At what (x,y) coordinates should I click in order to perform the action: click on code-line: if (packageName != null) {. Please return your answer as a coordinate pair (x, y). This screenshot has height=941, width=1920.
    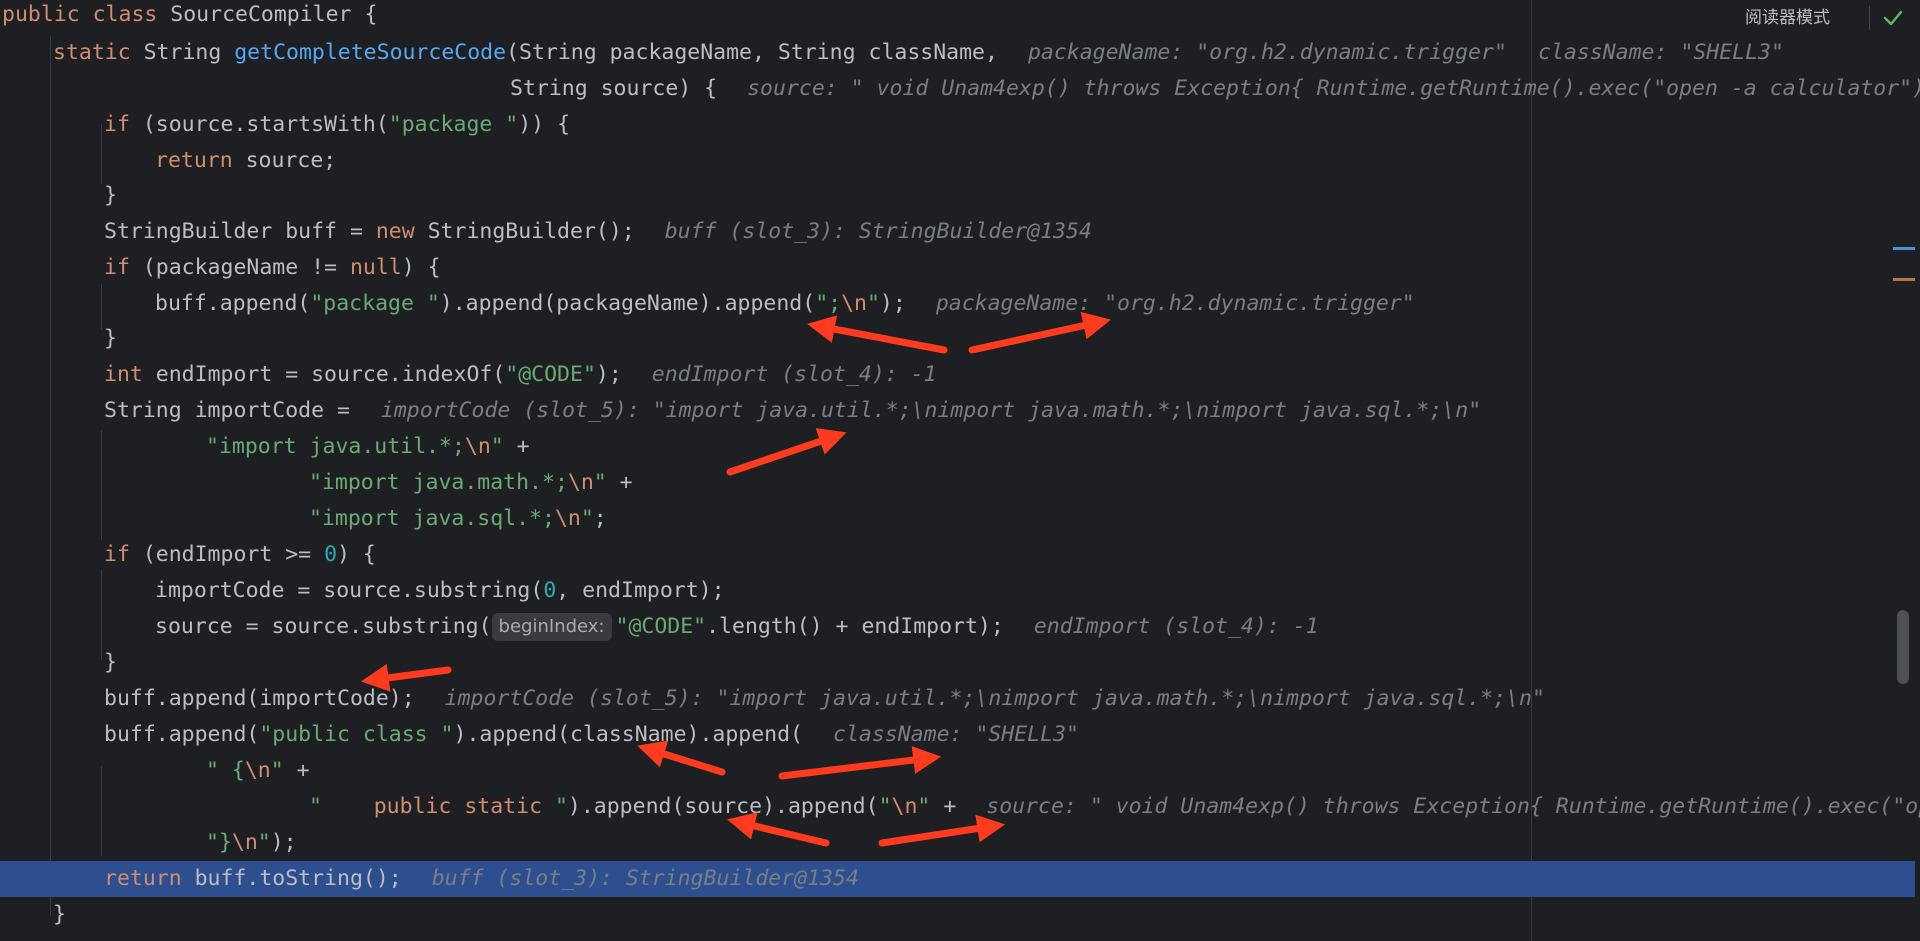
    Looking at the image, I should click on (272, 268).